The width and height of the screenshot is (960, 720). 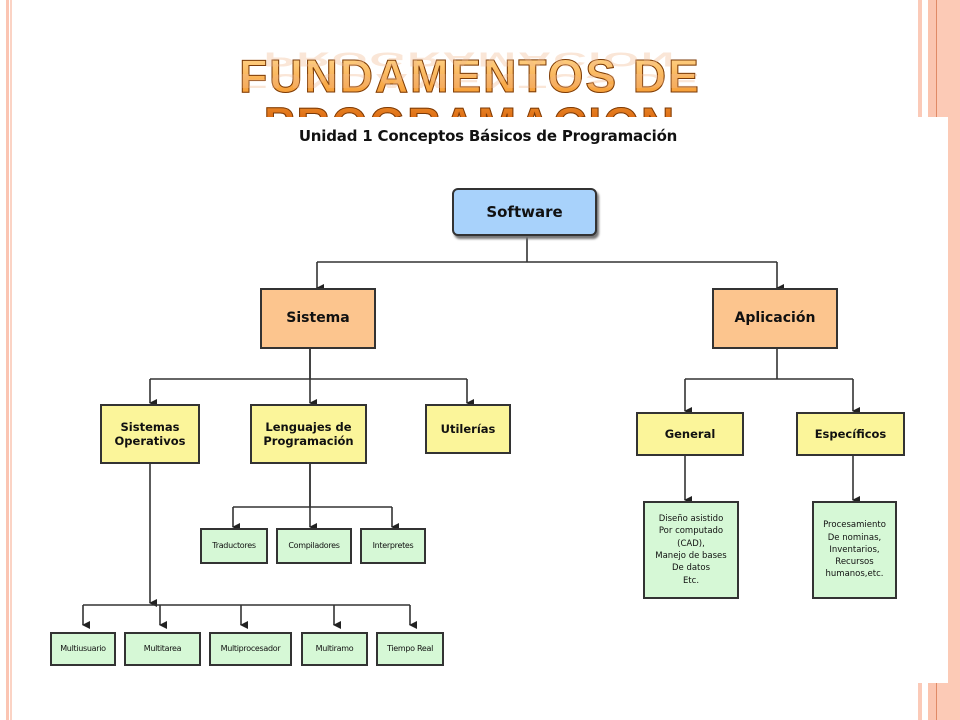 What do you see at coordinates (468, 429) in the screenshot?
I see `node-utilerias: Utilerías` at bounding box center [468, 429].